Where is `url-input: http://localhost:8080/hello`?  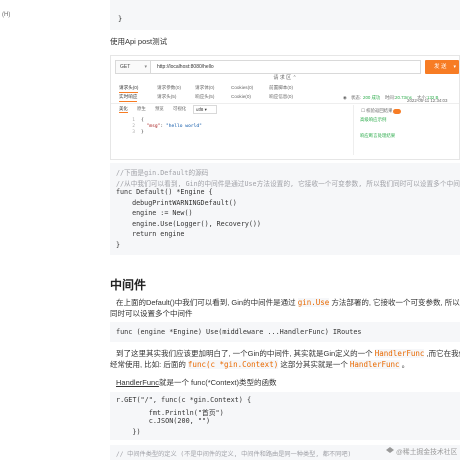 url-input: http://localhost:8080/hello is located at coordinates (286, 67).